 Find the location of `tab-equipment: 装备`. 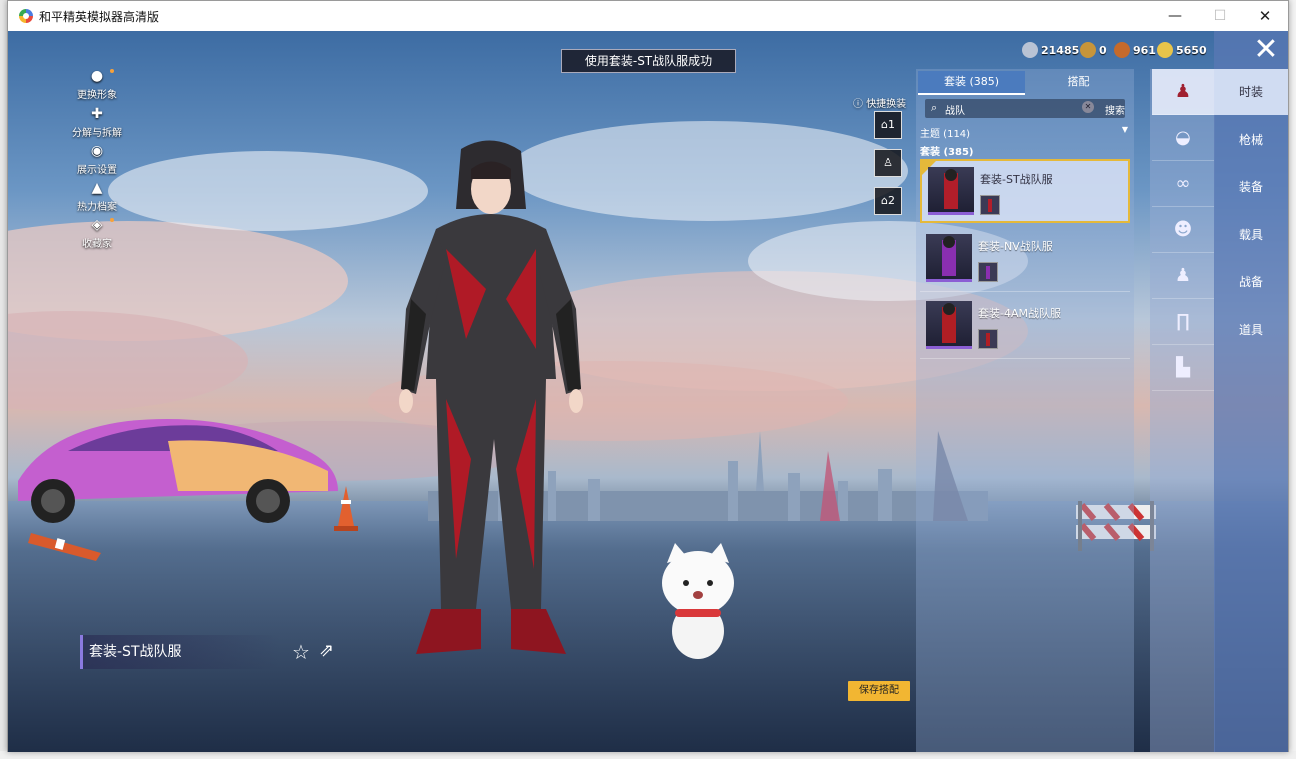

tab-equipment: 装备 is located at coordinates (1251, 187).